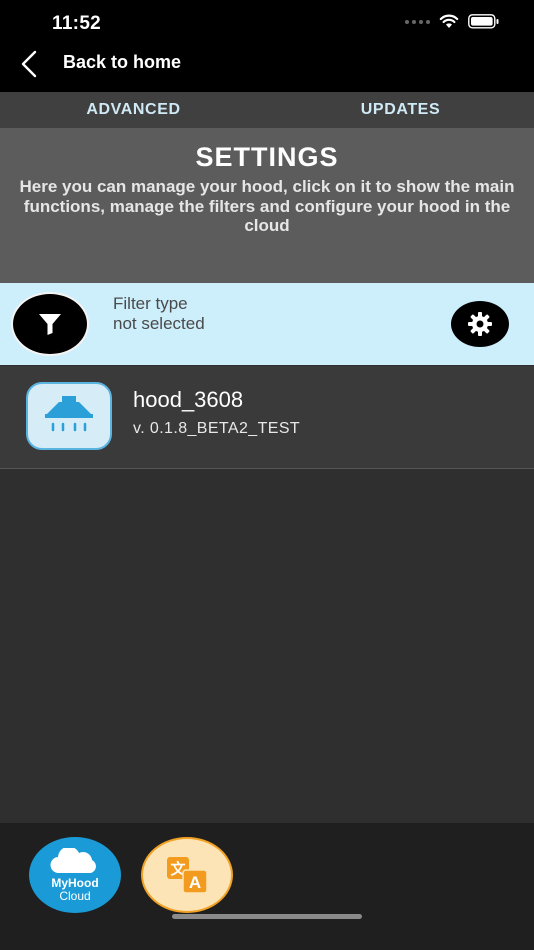  What do you see at coordinates (50, 324) in the screenshot?
I see `filter-icon` at bounding box center [50, 324].